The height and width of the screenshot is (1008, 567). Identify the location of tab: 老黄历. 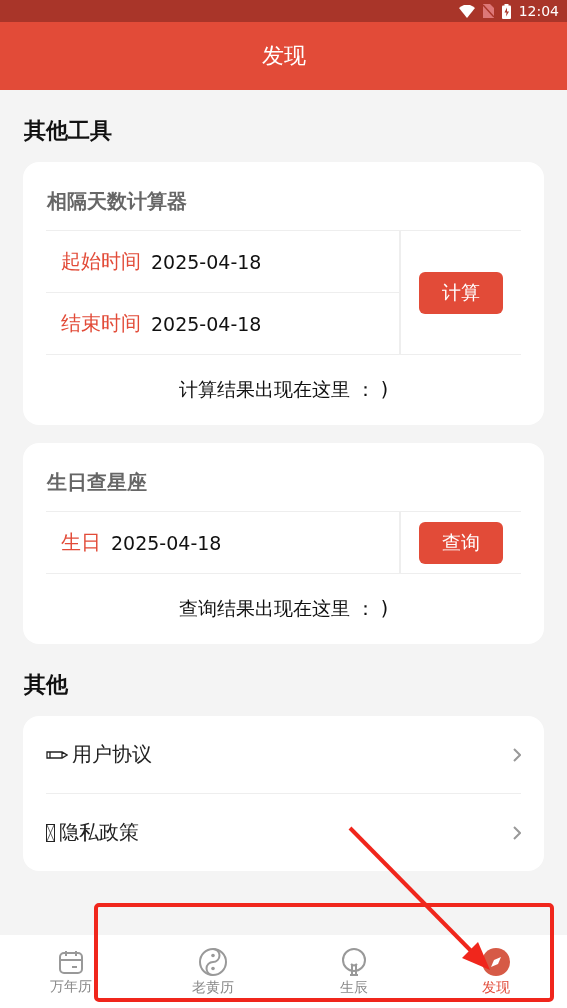
(212, 971).